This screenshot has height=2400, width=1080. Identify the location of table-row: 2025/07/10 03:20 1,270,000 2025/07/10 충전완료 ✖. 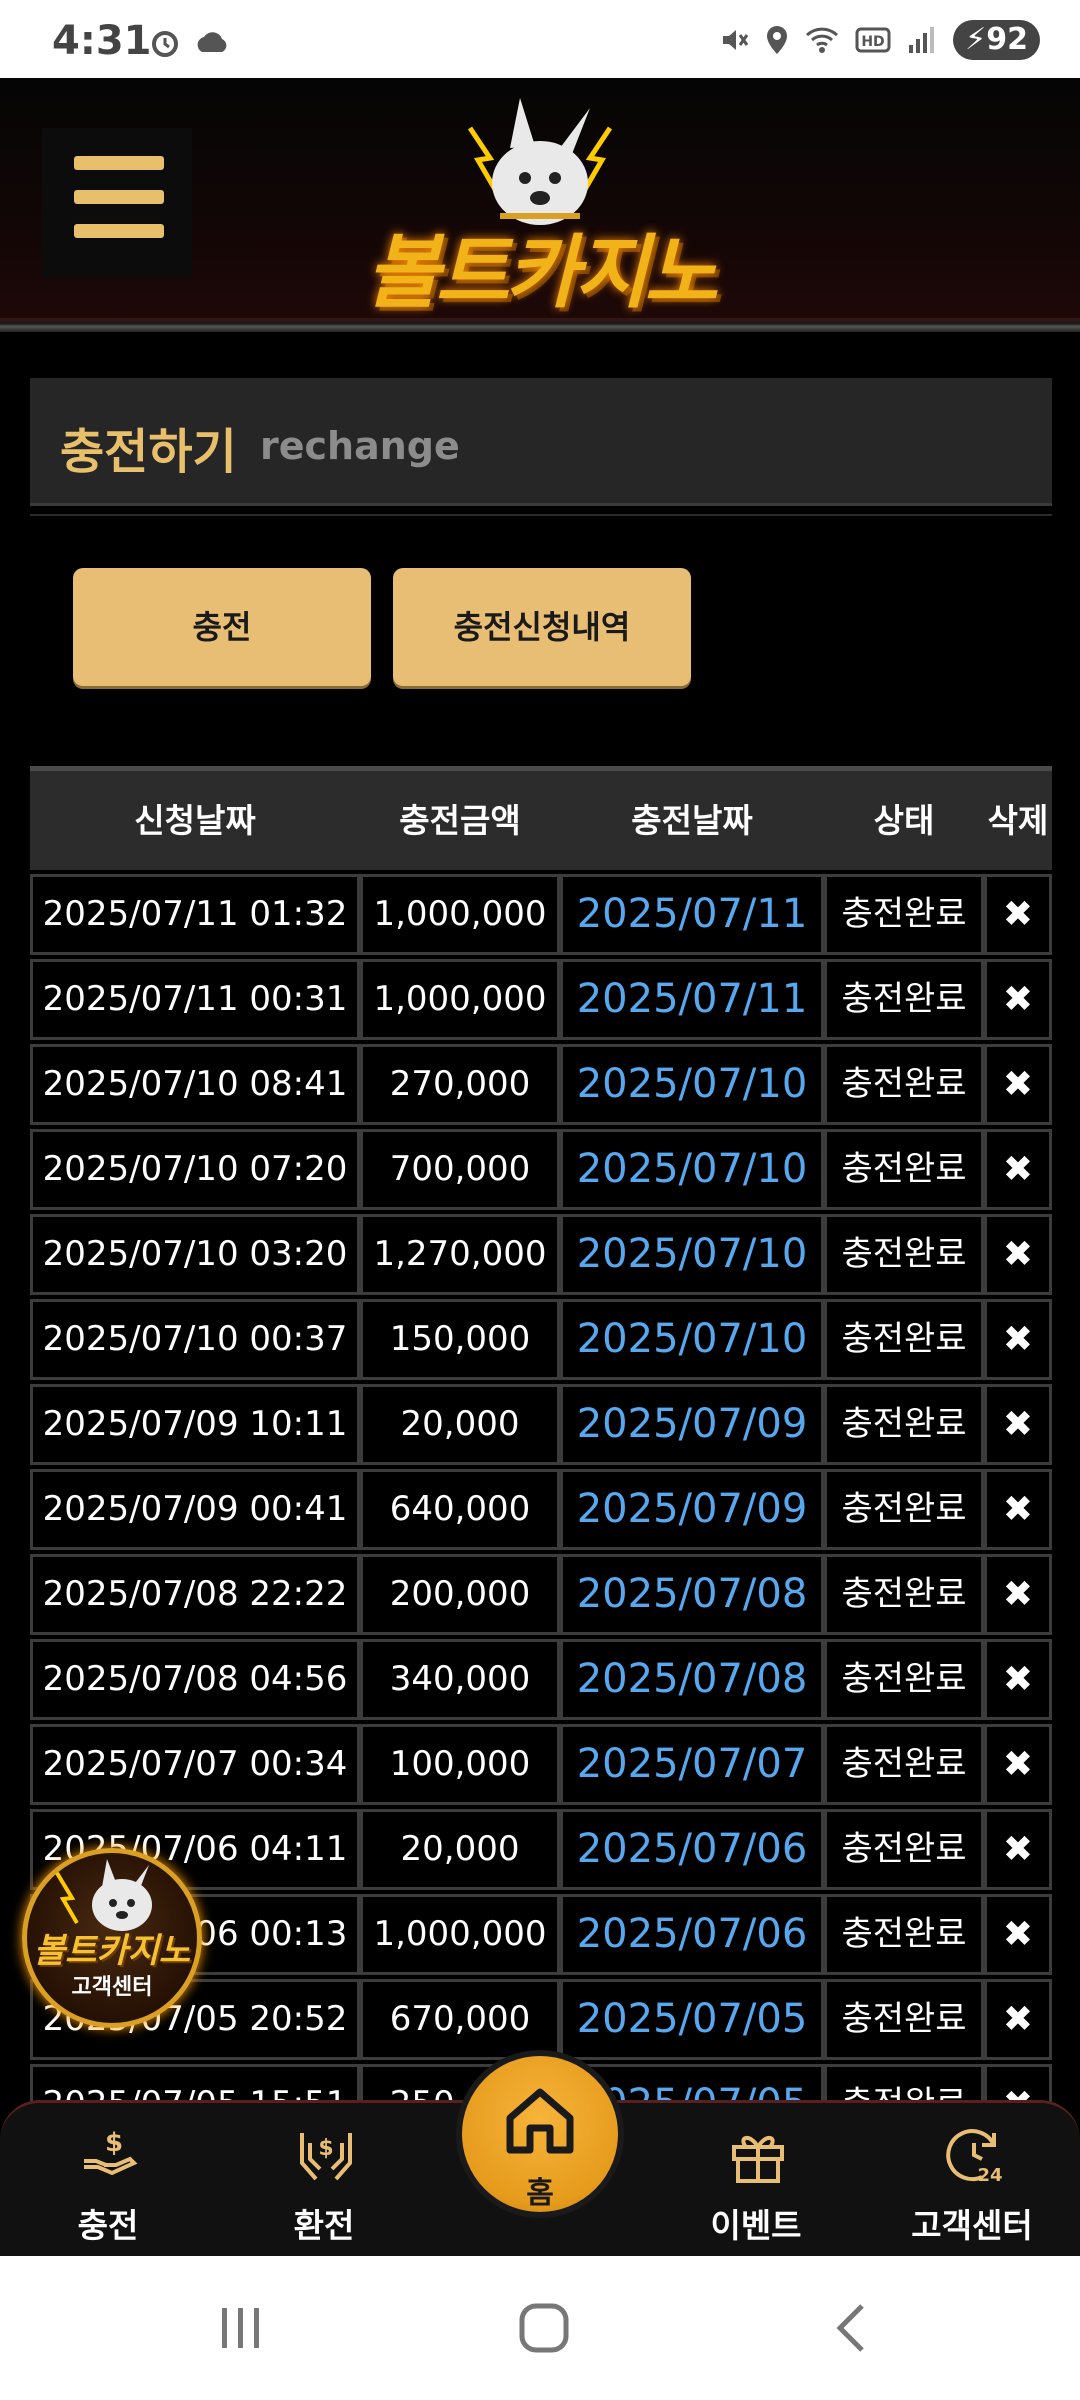
(541, 1252).